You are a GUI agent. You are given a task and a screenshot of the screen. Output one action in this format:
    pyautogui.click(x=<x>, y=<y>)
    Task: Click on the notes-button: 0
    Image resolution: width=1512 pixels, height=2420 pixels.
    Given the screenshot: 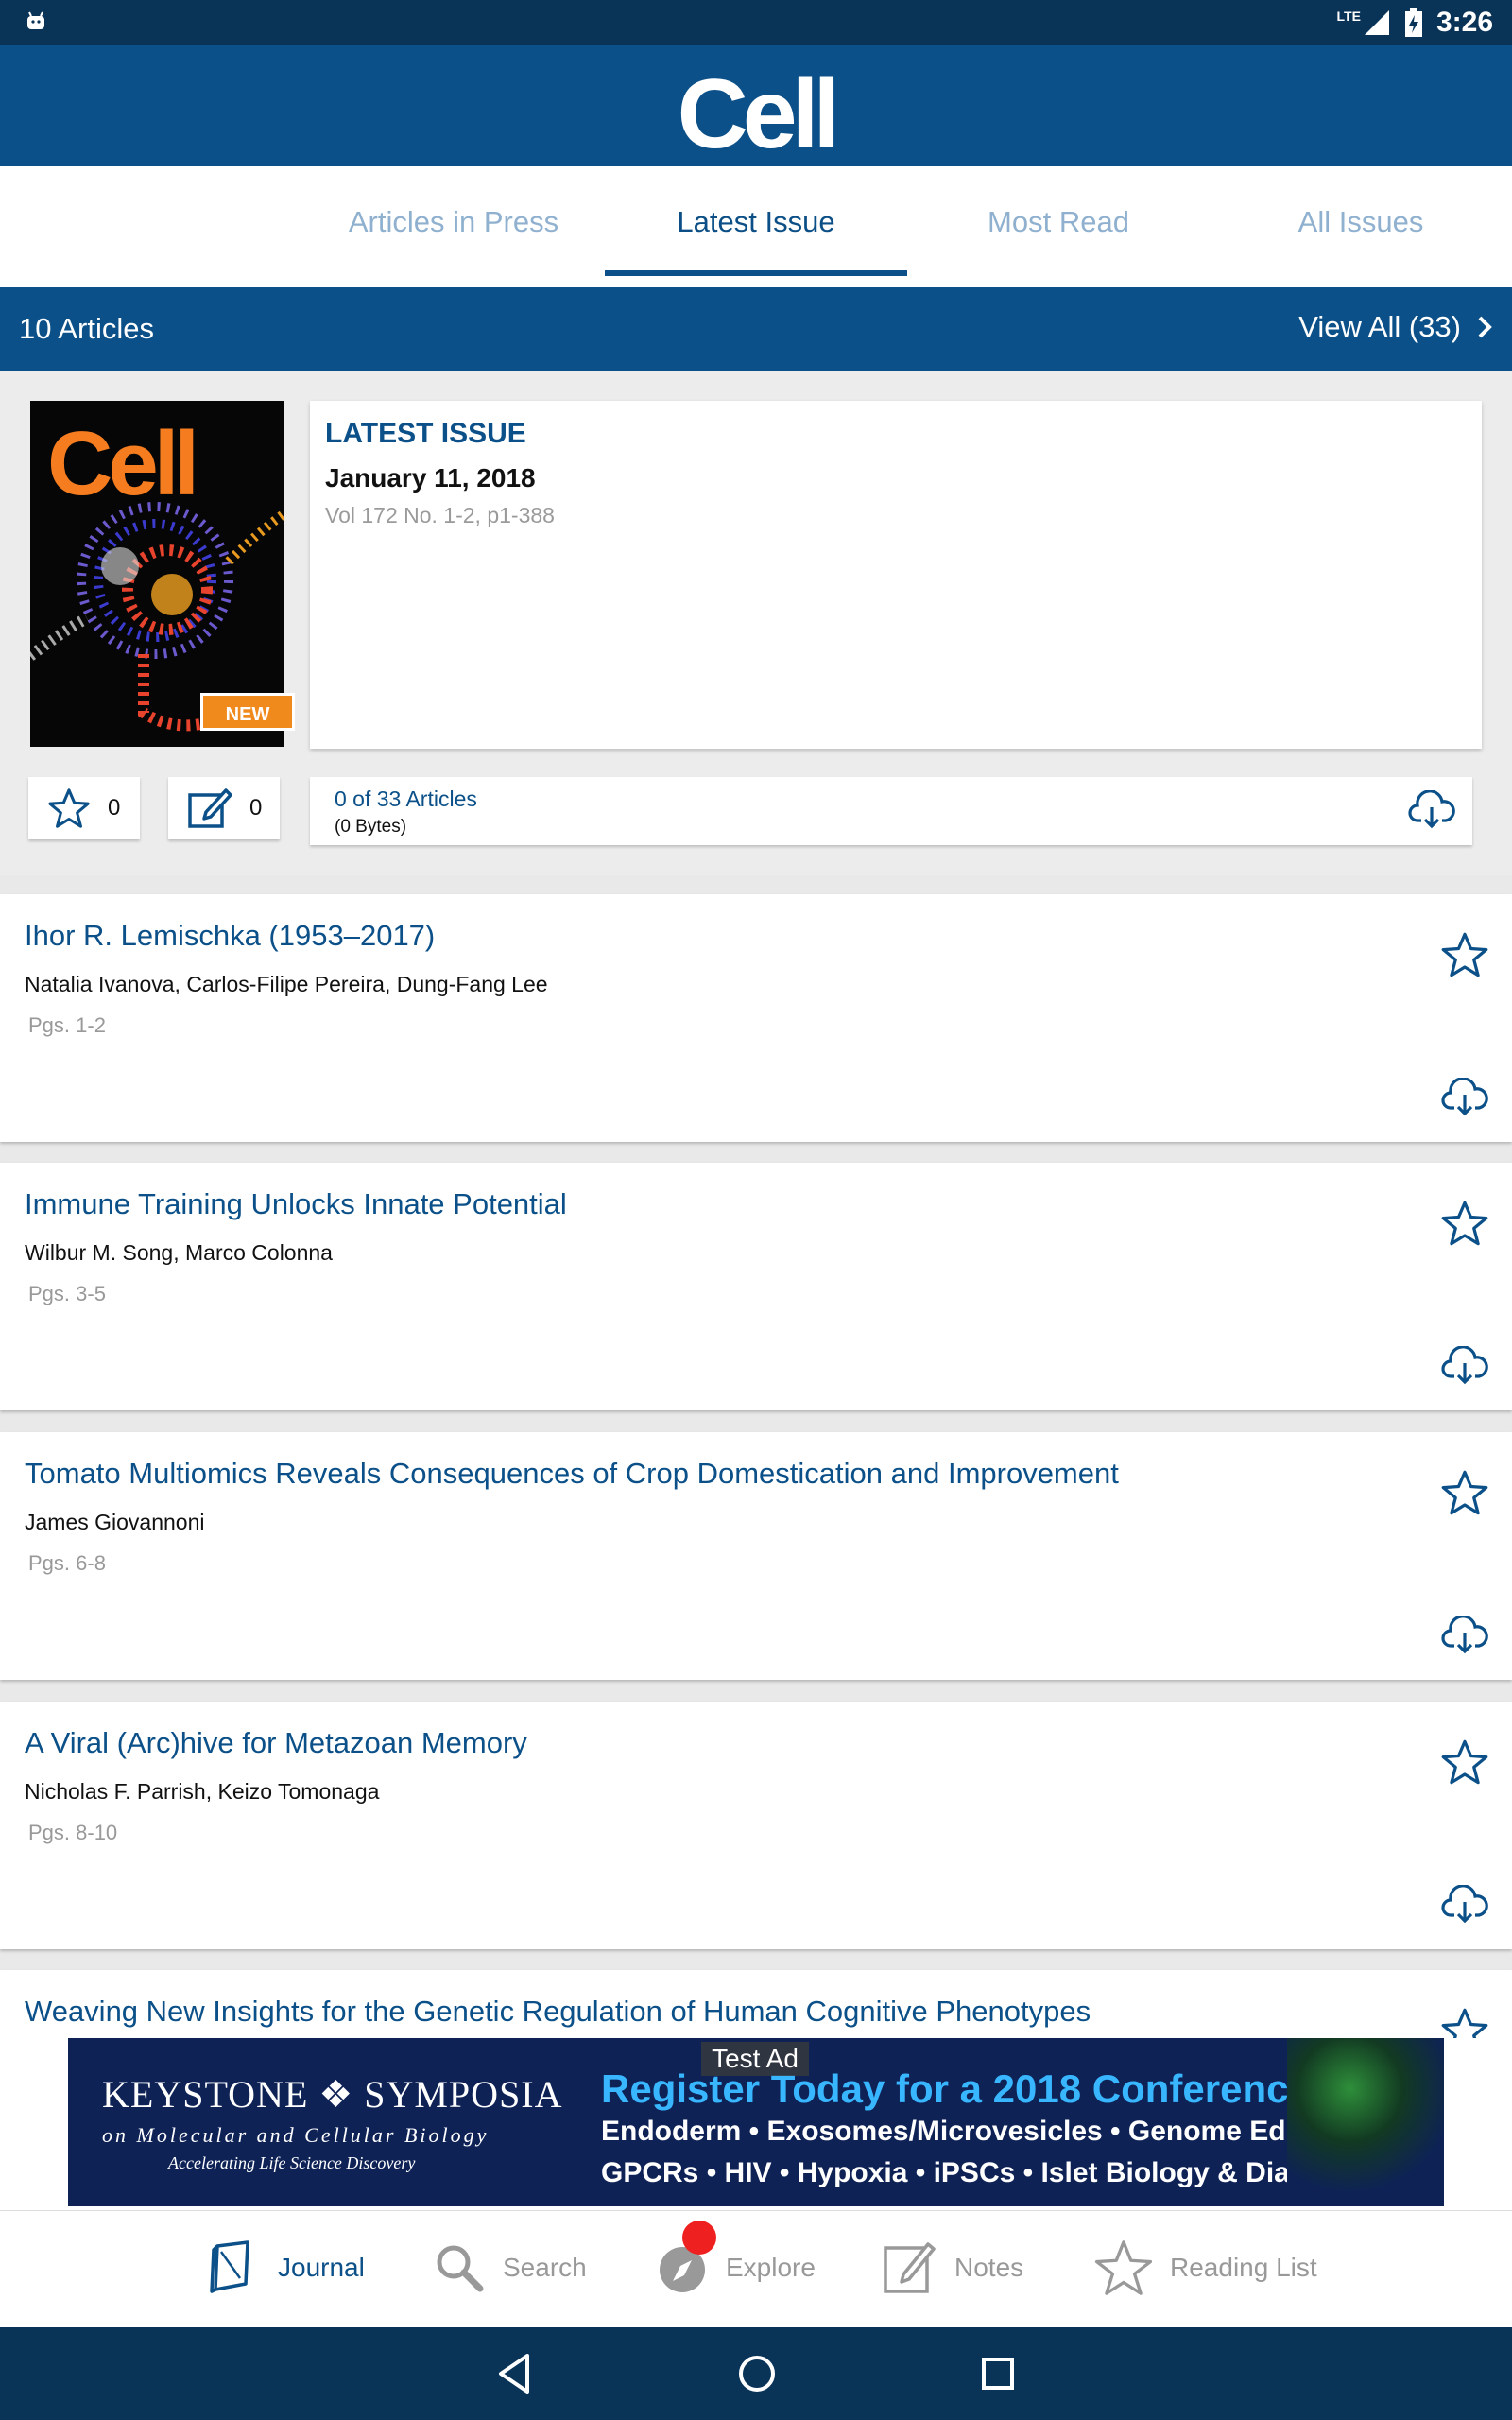 What is the action you would take?
    pyautogui.click(x=224, y=808)
    